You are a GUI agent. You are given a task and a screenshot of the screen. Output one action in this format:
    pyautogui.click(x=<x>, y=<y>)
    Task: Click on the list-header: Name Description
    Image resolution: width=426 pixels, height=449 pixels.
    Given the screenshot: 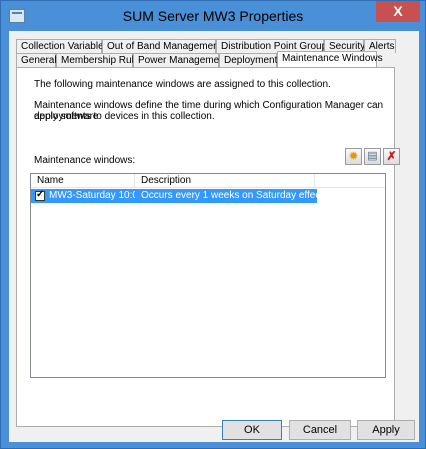 What is the action you would take?
    pyautogui.click(x=208, y=181)
    